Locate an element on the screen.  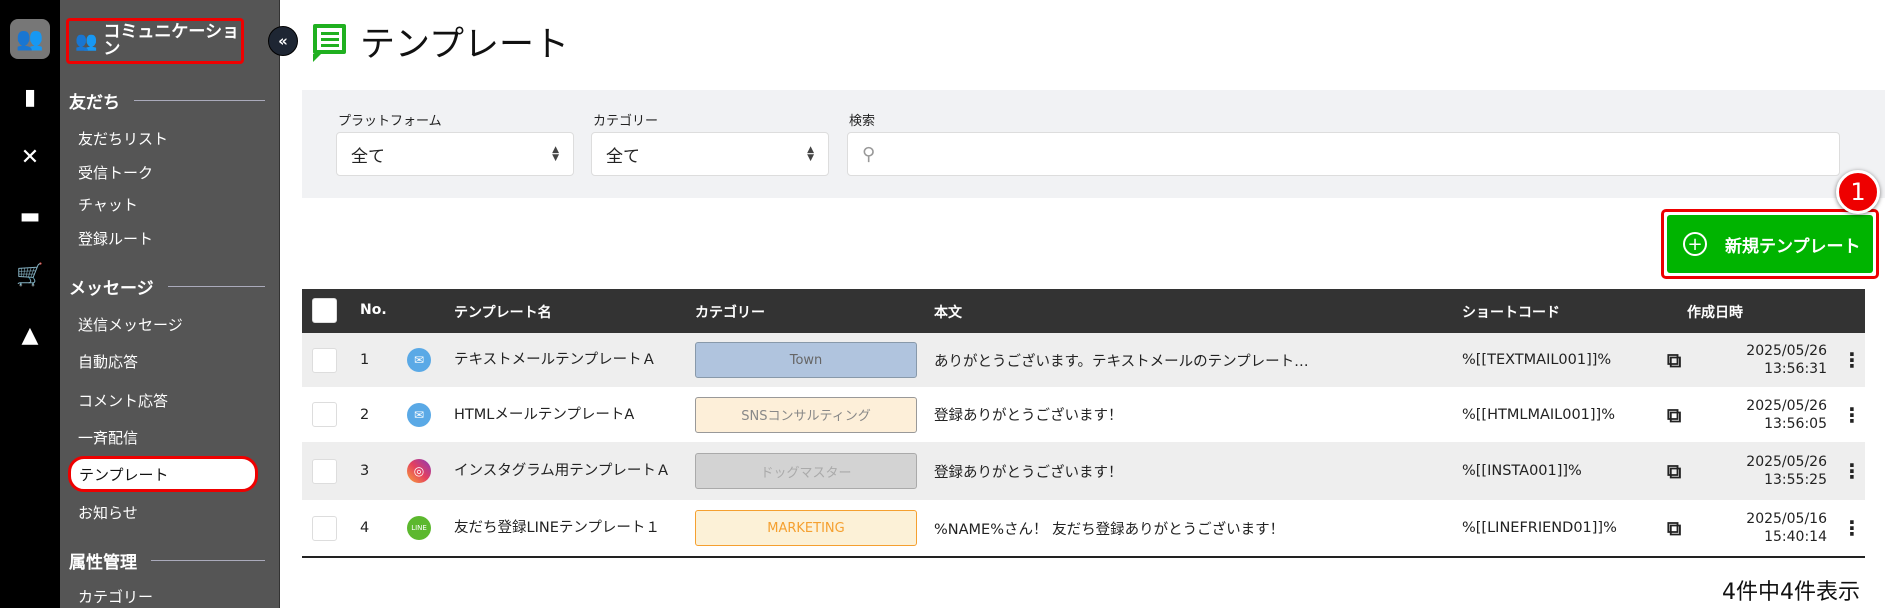
sidebar-item-template: テンプレート is located at coordinates (163, 474).